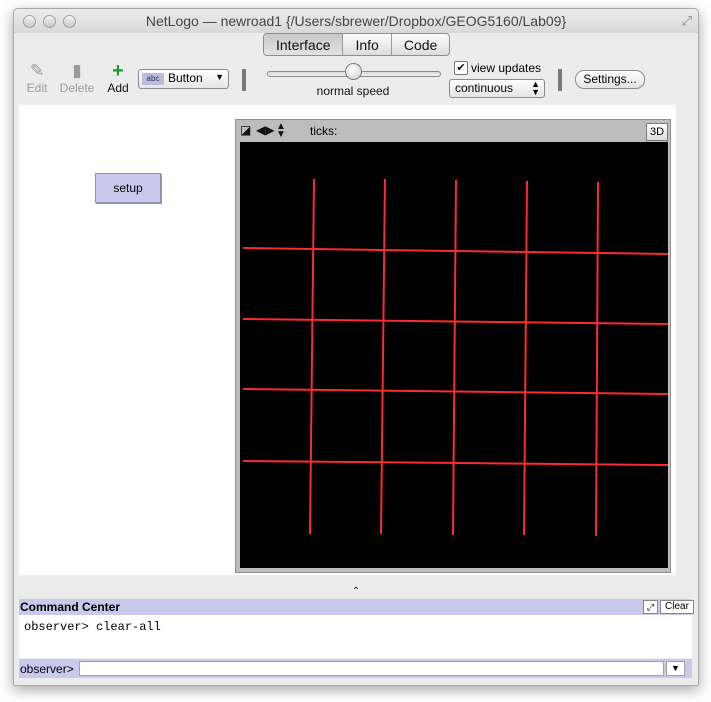  What do you see at coordinates (355, 636) in the screenshot?
I see `command-output: observer> clear-all` at bounding box center [355, 636].